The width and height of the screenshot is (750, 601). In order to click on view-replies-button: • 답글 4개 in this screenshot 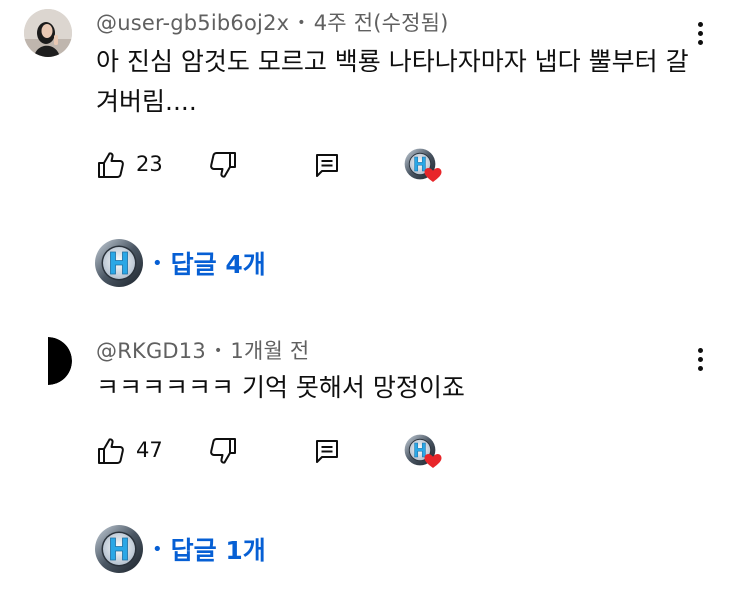, I will do `click(180, 263)`.